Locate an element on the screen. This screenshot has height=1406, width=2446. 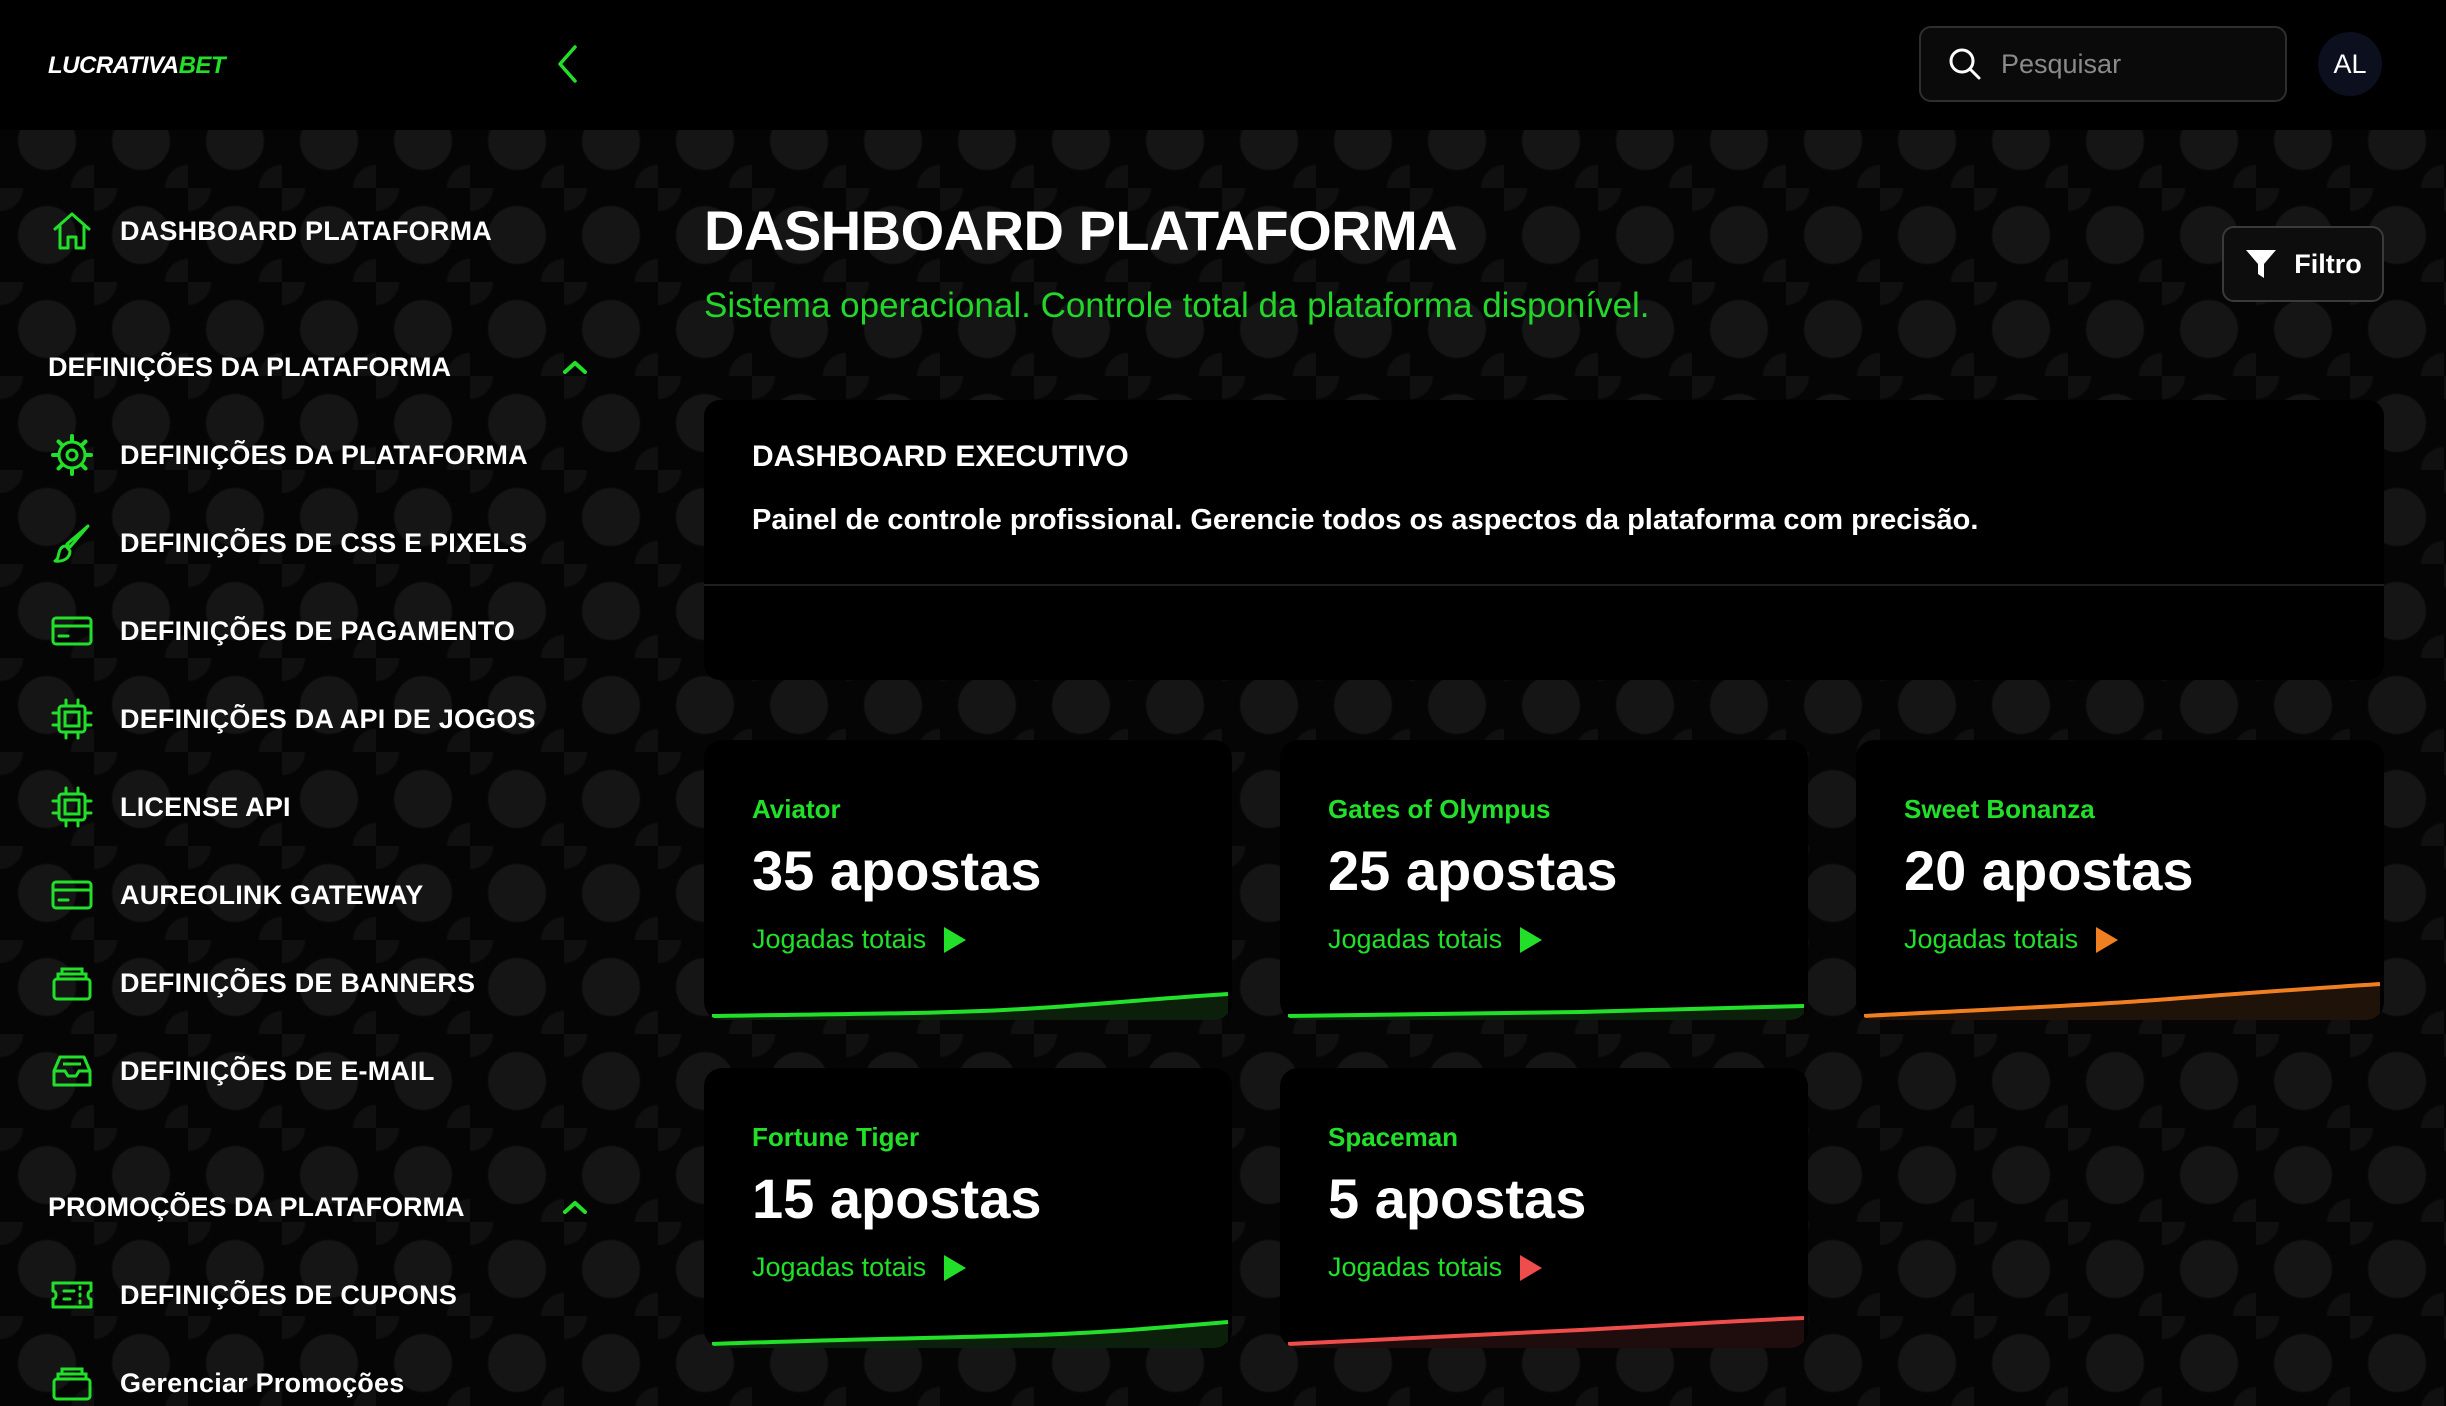
section-promotions: PROMOÇÕES DA PLATAFORMA is located at coordinates (318, 1207).